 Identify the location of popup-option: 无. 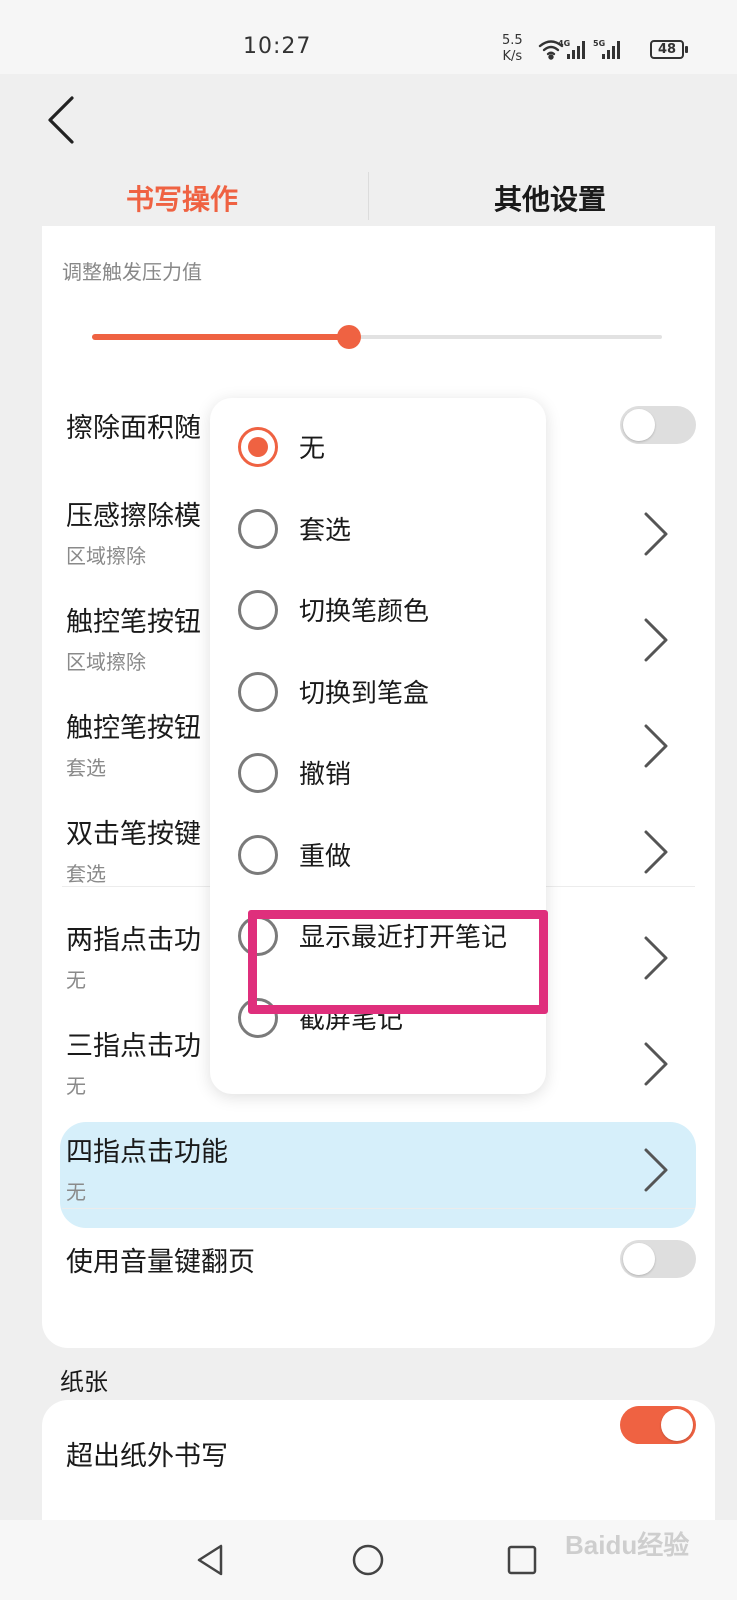
(378, 447).